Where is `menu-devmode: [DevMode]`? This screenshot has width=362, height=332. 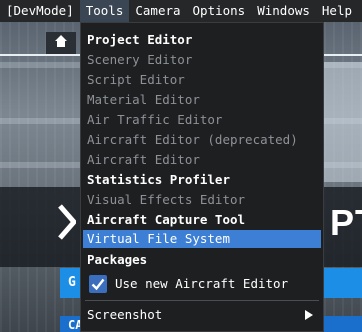 menu-devmode: [DevMode] is located at coordinates (40, 11).